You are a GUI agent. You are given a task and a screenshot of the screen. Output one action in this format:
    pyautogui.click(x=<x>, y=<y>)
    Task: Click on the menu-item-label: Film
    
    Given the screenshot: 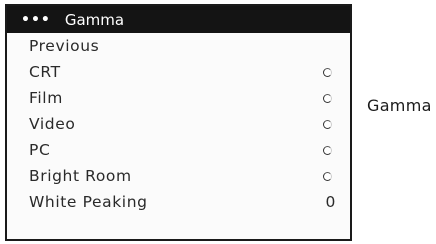 What is the action you would take?
    pyautogui.click(x=46, y=98)
    